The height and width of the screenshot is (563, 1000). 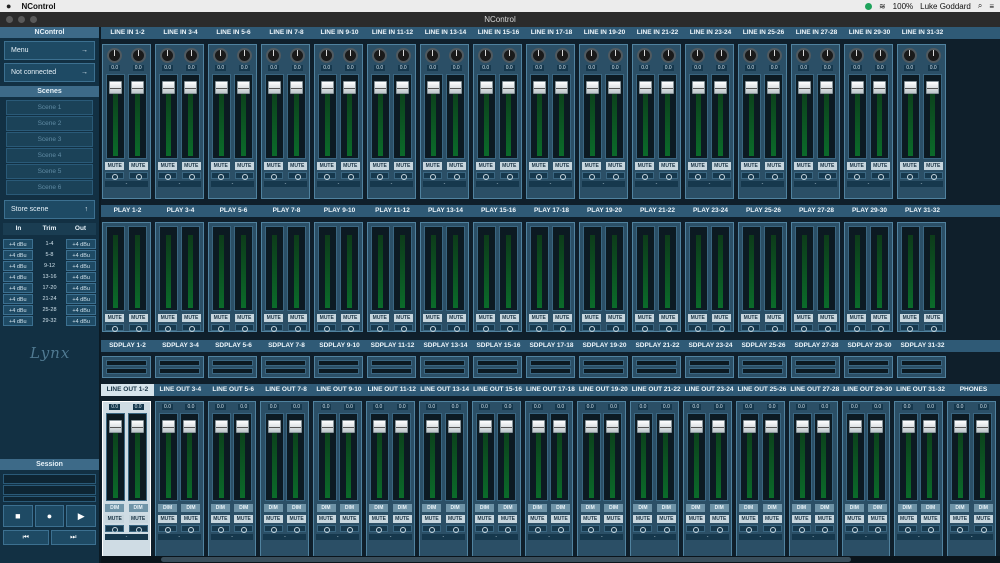 What do you see at coordinates (922, 211) in the screenshot?
I see `channel-label: PLAY 31-32` at bounding box center [922, 211].